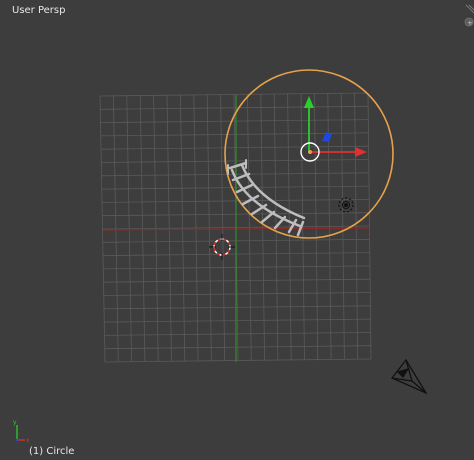 The image size is (474, 460). I want to click on svg-text: y, so click(15, 422).